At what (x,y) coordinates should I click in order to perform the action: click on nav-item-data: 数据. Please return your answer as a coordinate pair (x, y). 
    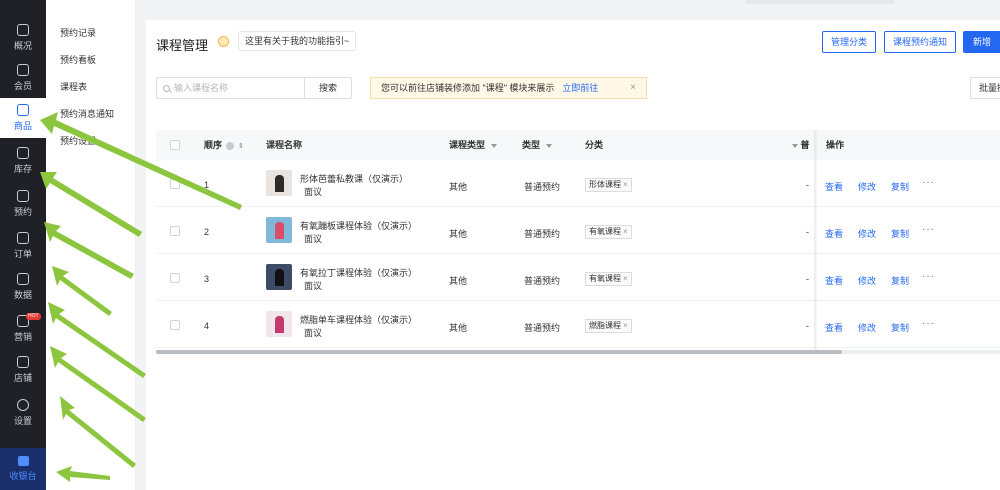
    Looking at the image, I should click on (23, 287).